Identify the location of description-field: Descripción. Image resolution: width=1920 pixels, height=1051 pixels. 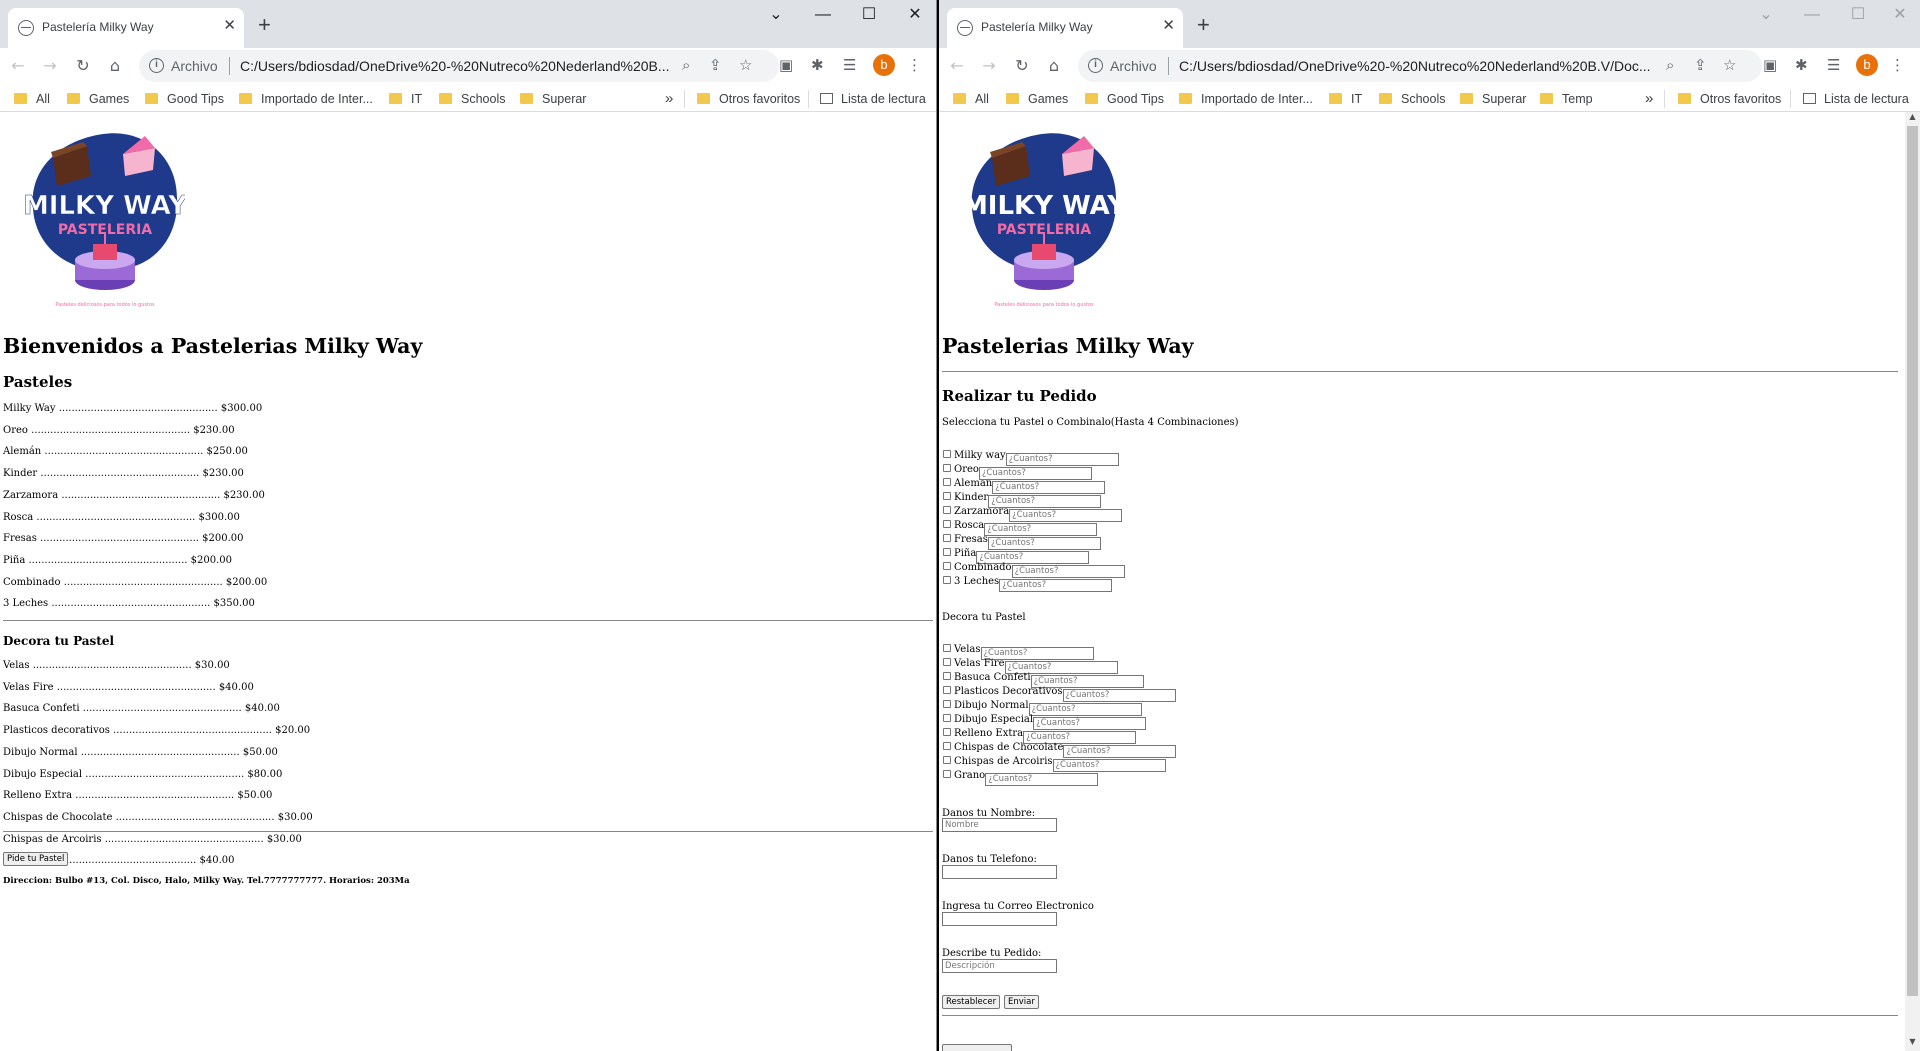
(999, 966).